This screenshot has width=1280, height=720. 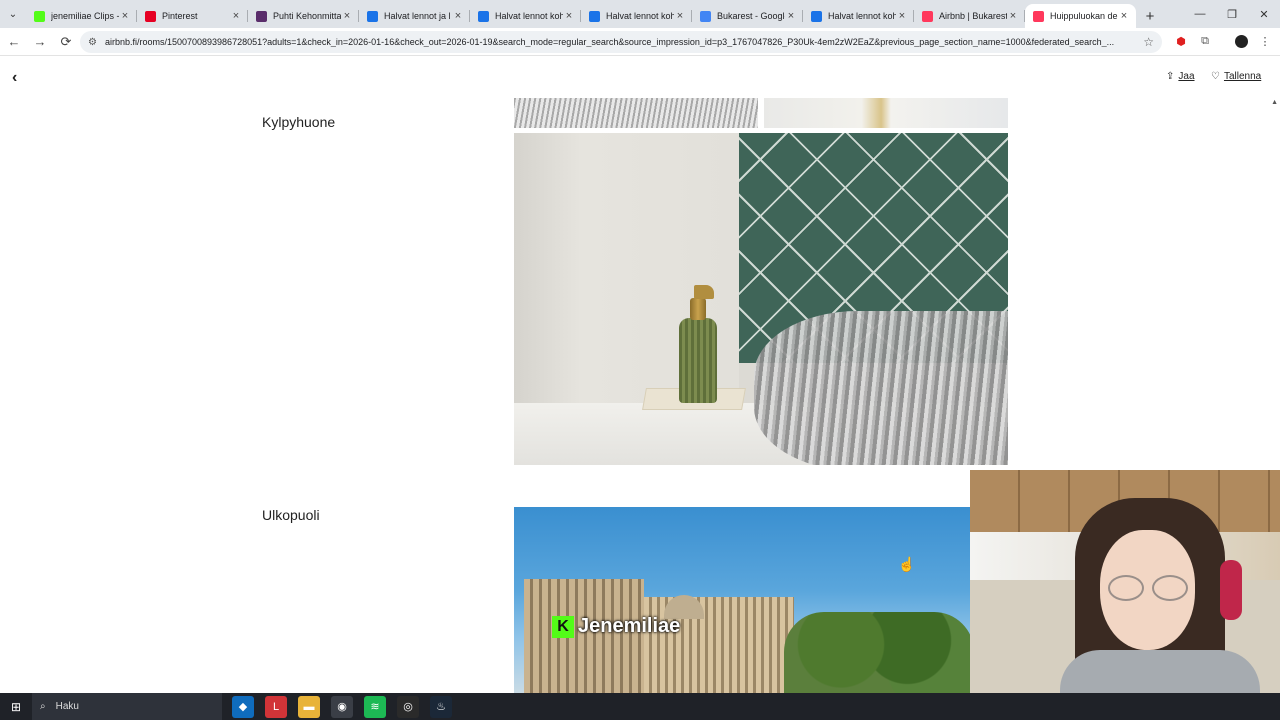 What do you see at coordinates (16, 706) in the screenshot?
I see `start-windows-icon: ⊞` at bounding box center [16, 706].